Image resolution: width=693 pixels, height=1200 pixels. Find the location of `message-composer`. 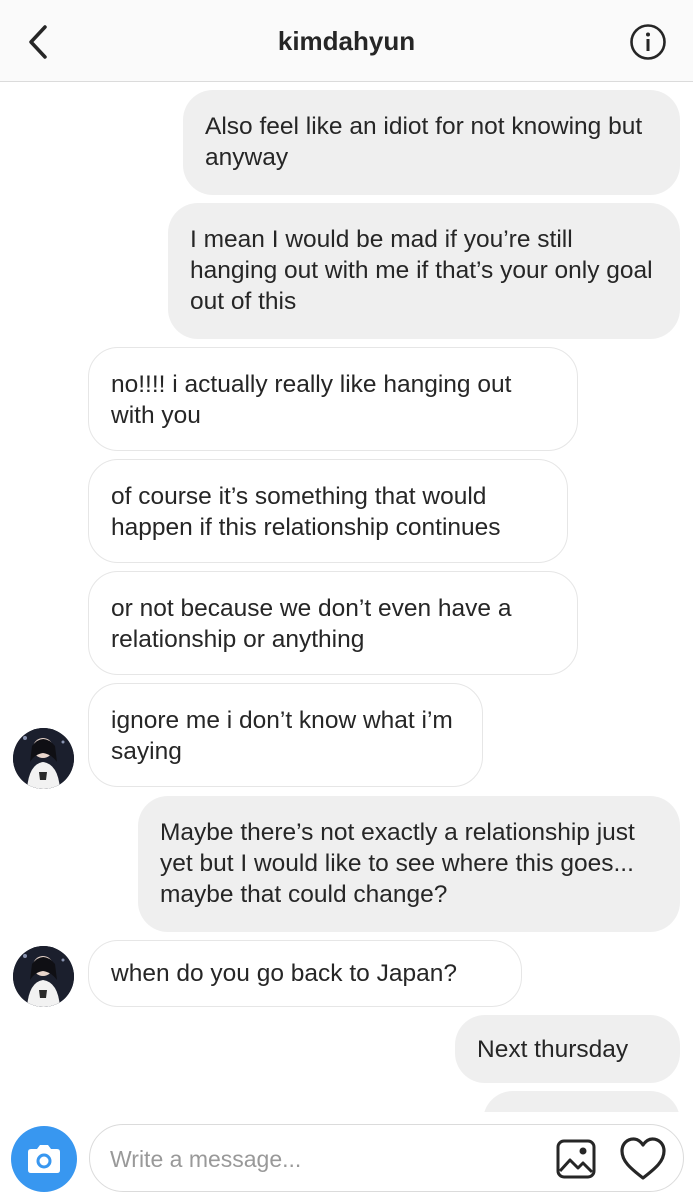

message-composer is located at coordinates (386, 1158).